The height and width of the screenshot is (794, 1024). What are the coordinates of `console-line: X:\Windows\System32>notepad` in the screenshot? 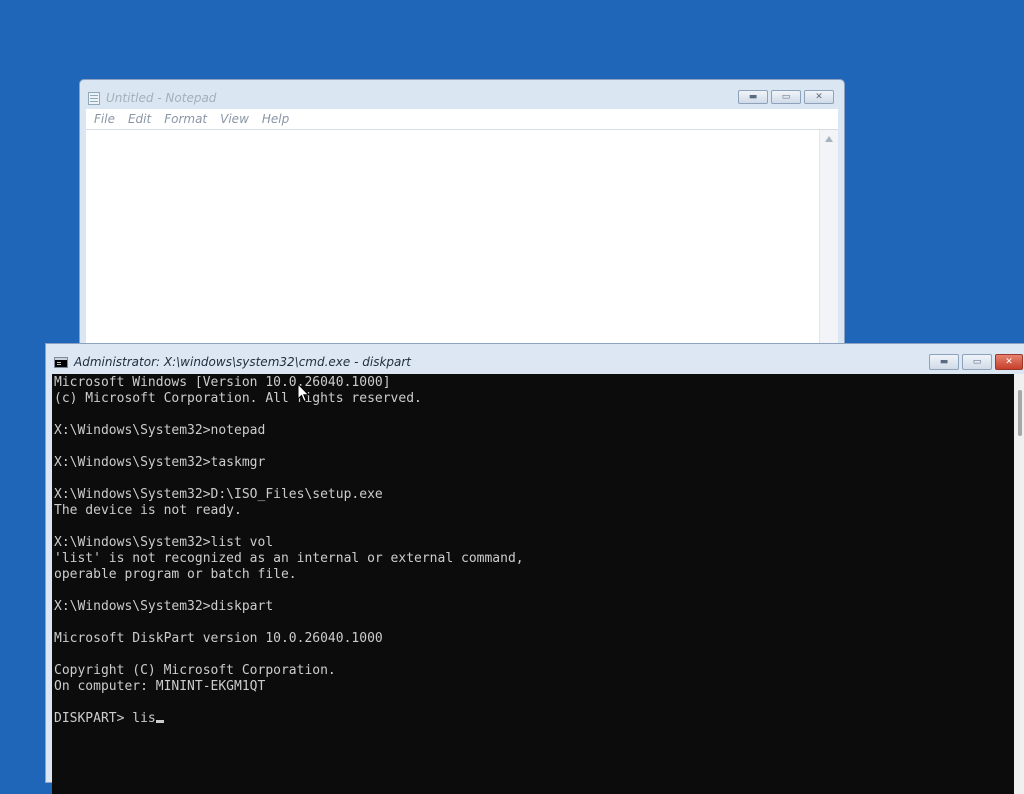 It's located at (160, 430).